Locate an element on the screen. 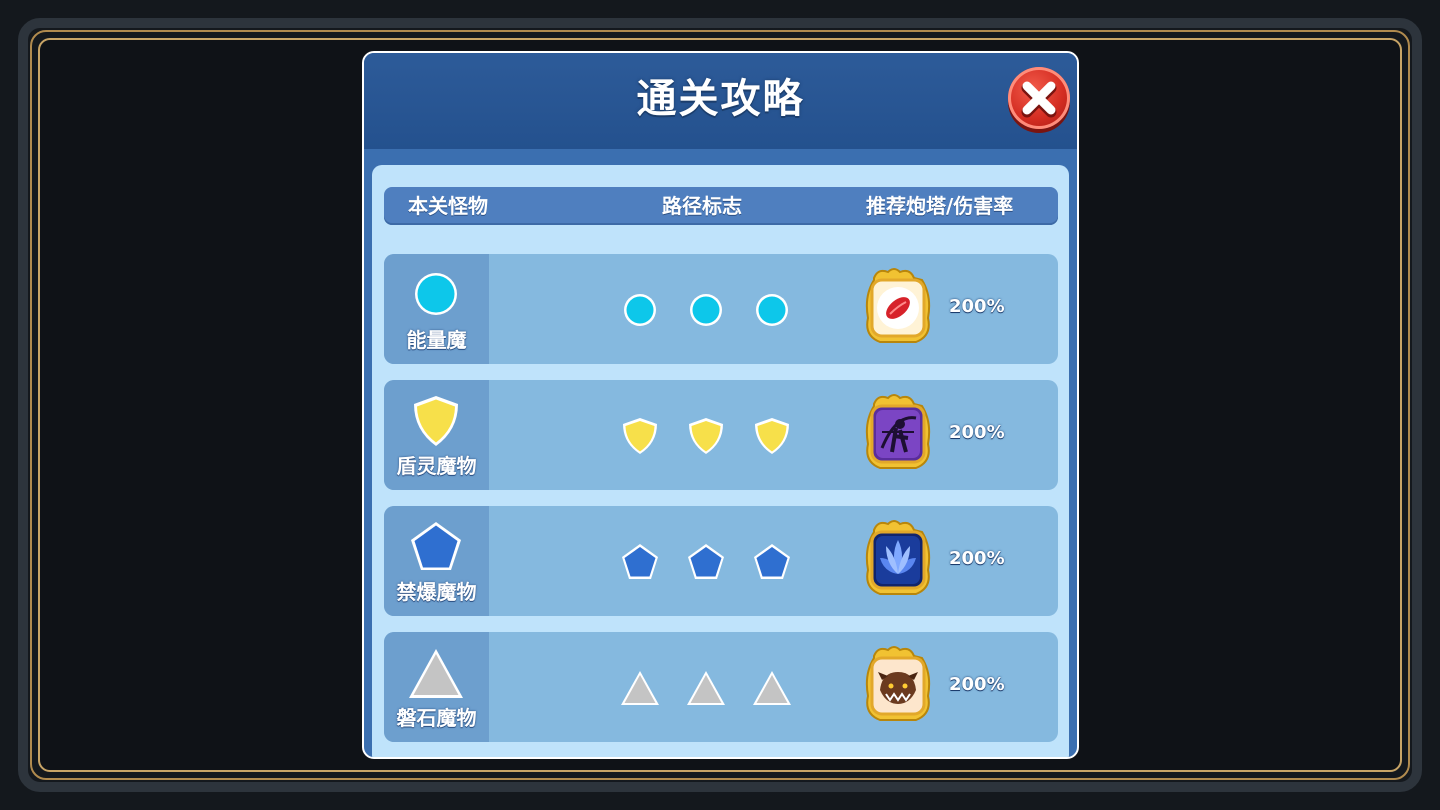 The image size is (1440, 810). close-button is located at coordinates (1039, 98).